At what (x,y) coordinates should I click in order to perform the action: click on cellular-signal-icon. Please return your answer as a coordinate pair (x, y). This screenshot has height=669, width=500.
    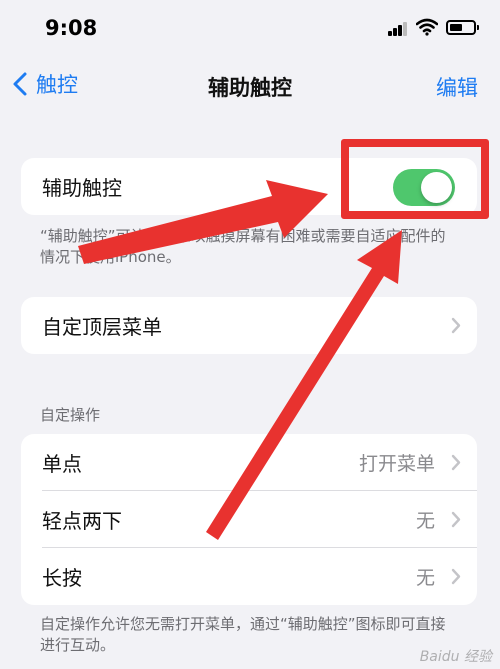
    Looking at the image, I should click on (398, 29).